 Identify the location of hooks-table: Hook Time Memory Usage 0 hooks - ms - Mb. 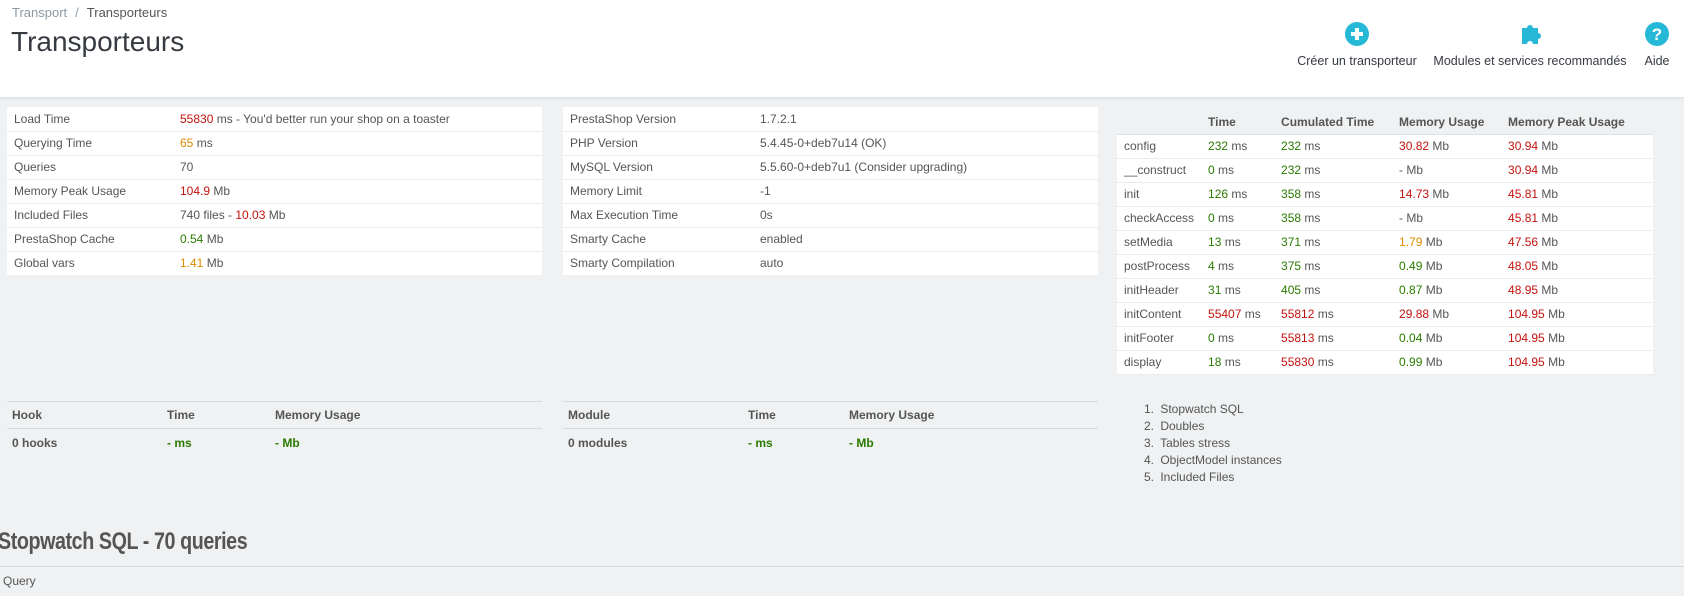
(274, 429).